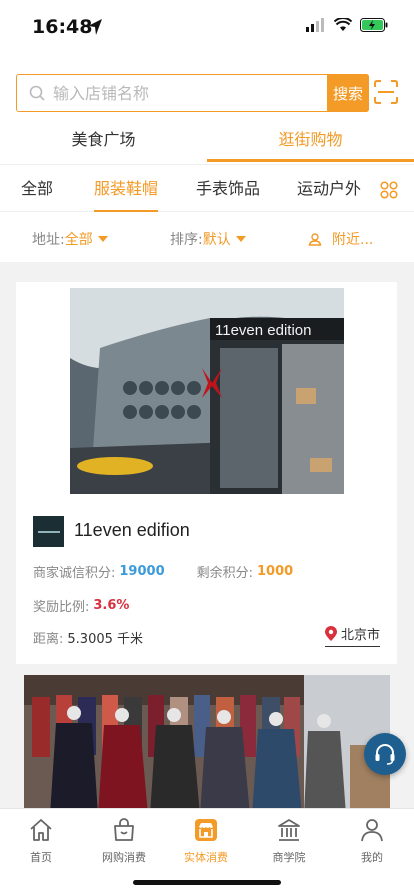  Describe the element at coordinates (41, 830) in the screenshot. I see `home-icon` at that location.